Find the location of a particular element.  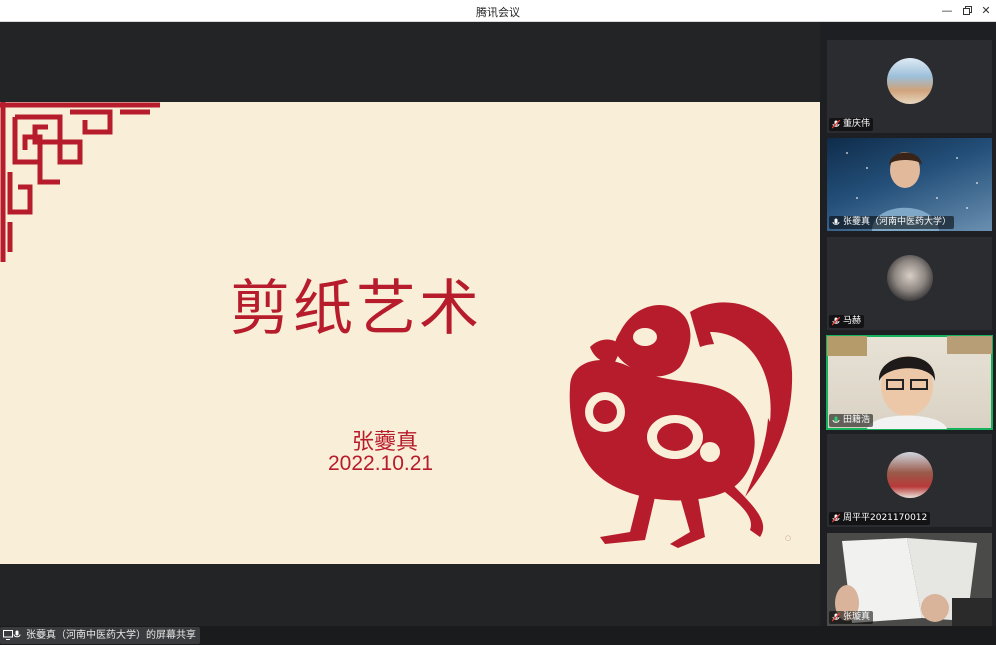

window-title: 腾讯会议 is located at coordinates (498, 12).